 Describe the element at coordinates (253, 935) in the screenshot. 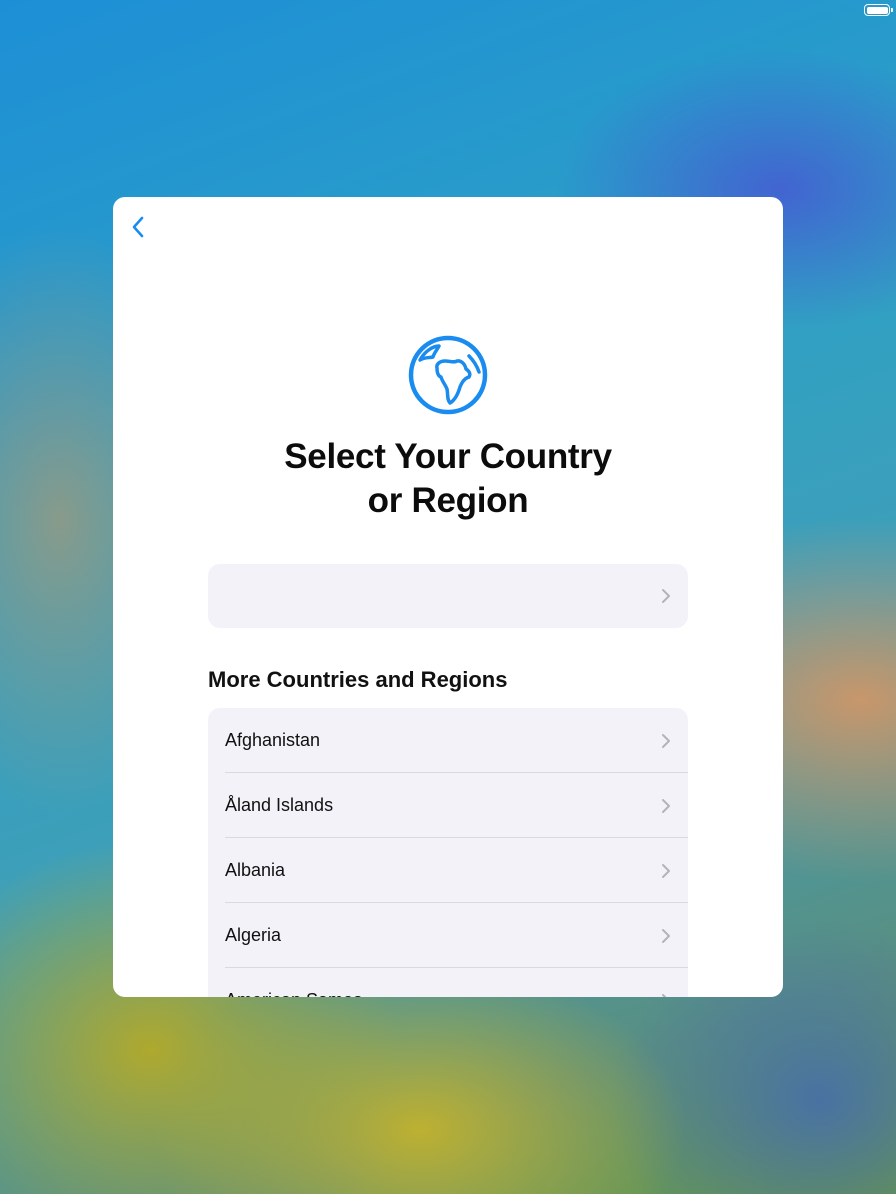

I see `country-label: Algeria` at that location.